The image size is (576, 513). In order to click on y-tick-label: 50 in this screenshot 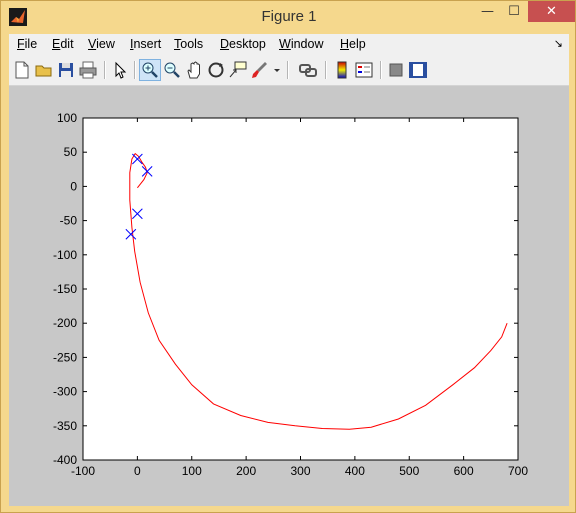, I will do `click(71, 152)`.